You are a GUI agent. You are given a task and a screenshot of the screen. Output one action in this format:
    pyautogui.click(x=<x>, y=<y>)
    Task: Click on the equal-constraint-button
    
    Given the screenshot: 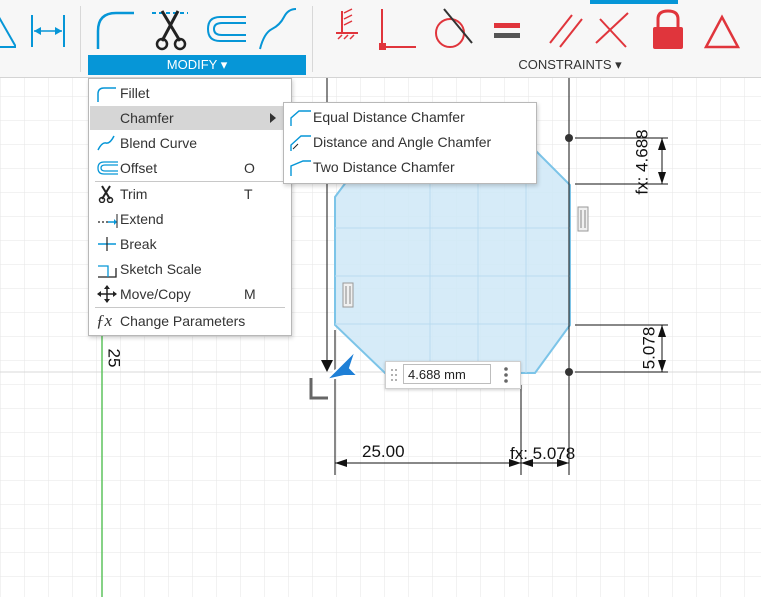 What is the action you would take?
    pyautogui.click(x=510, y=28)
    